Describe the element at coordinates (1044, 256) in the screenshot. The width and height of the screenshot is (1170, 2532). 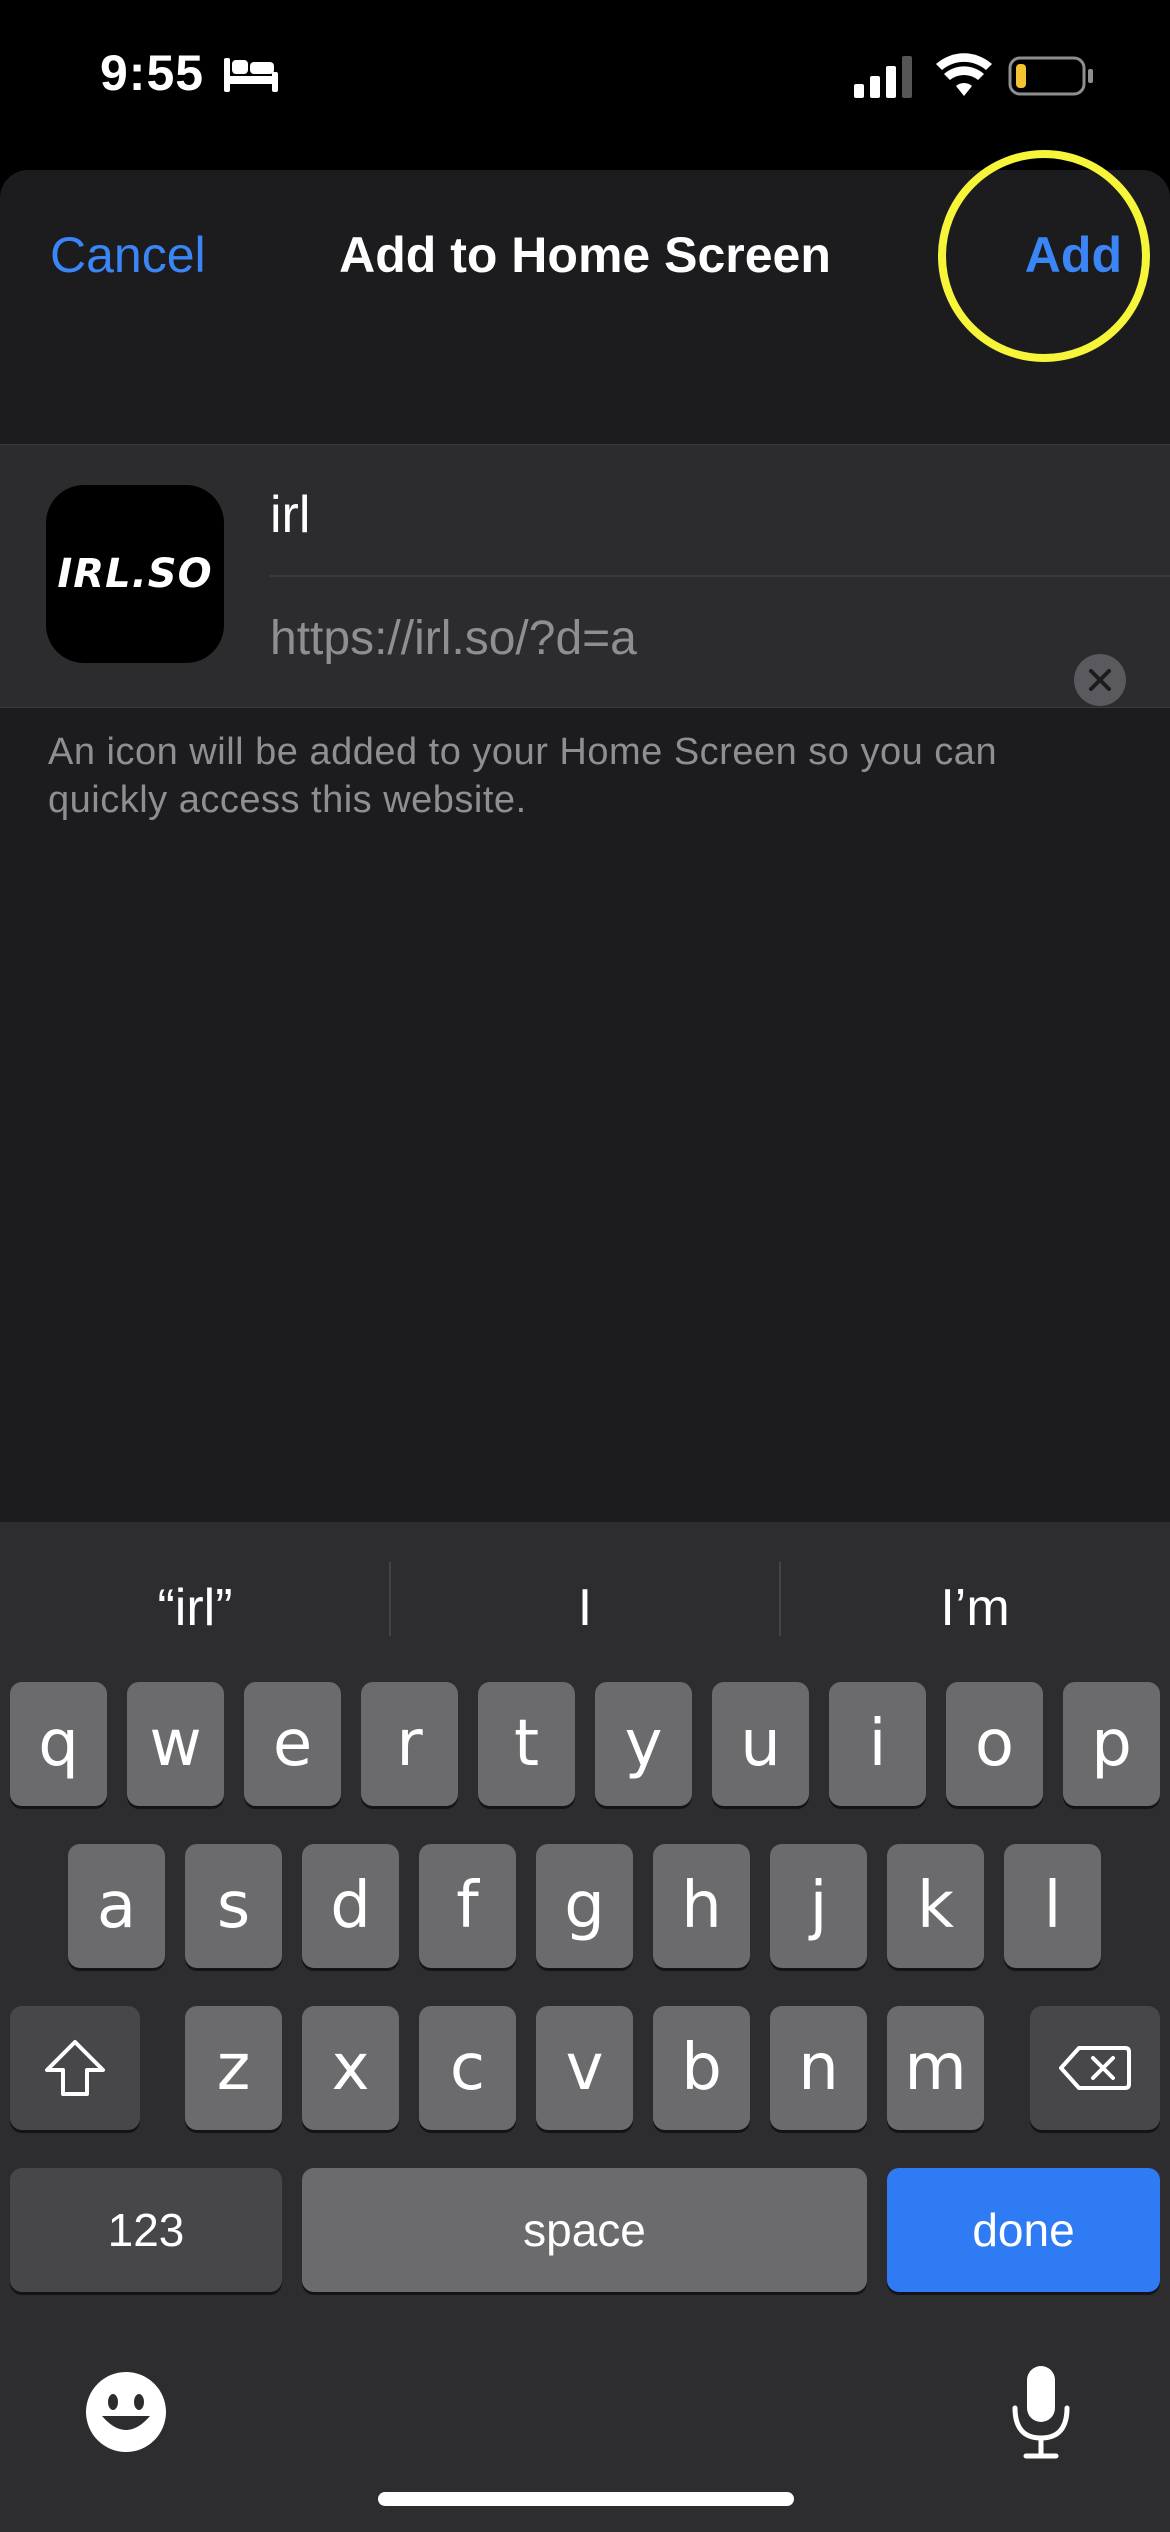
I see `highlight-annotation-circle` at that location.